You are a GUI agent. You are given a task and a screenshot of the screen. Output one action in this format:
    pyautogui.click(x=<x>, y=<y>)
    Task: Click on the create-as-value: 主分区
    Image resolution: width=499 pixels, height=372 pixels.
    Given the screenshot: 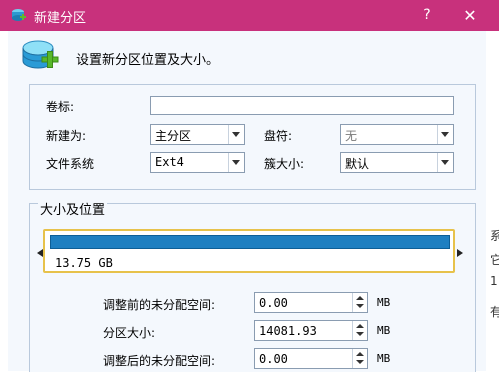 What is the action you would take?
    pyautogui.click(x=173, y=136)
    